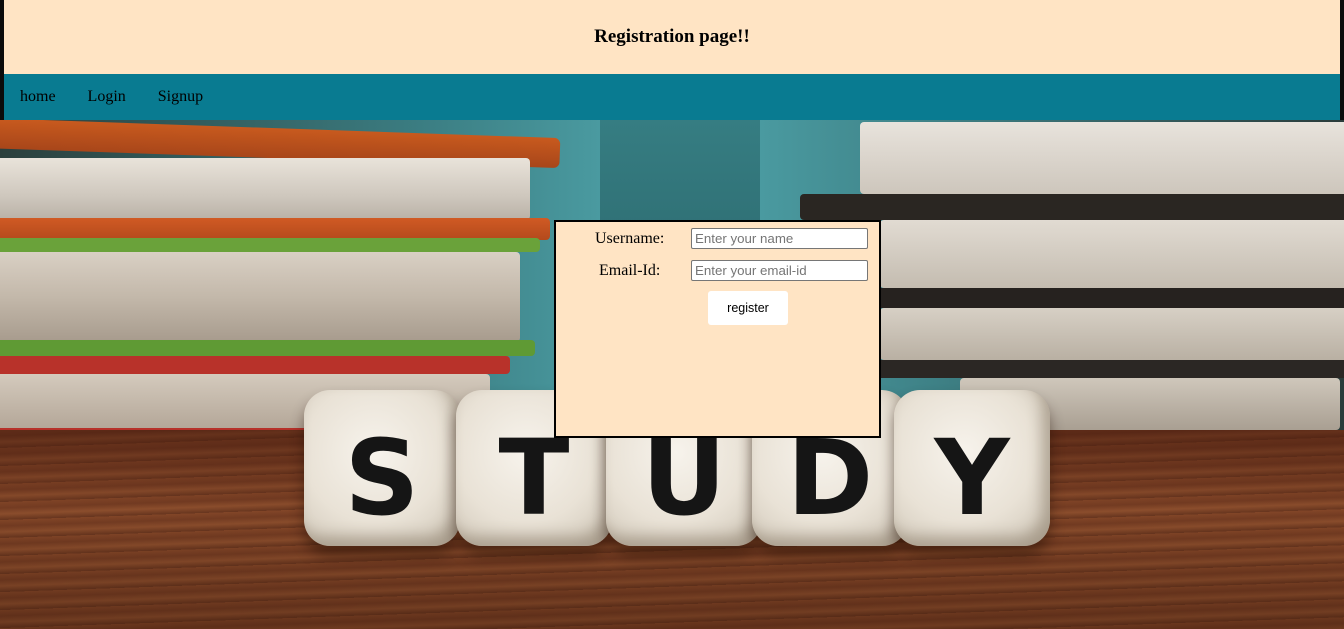 This screenshot has height=629, width=1344. Describe the element at coordinates (672, 97) in the screenshot. I see `nav-bar: home Login Signup` at that location.